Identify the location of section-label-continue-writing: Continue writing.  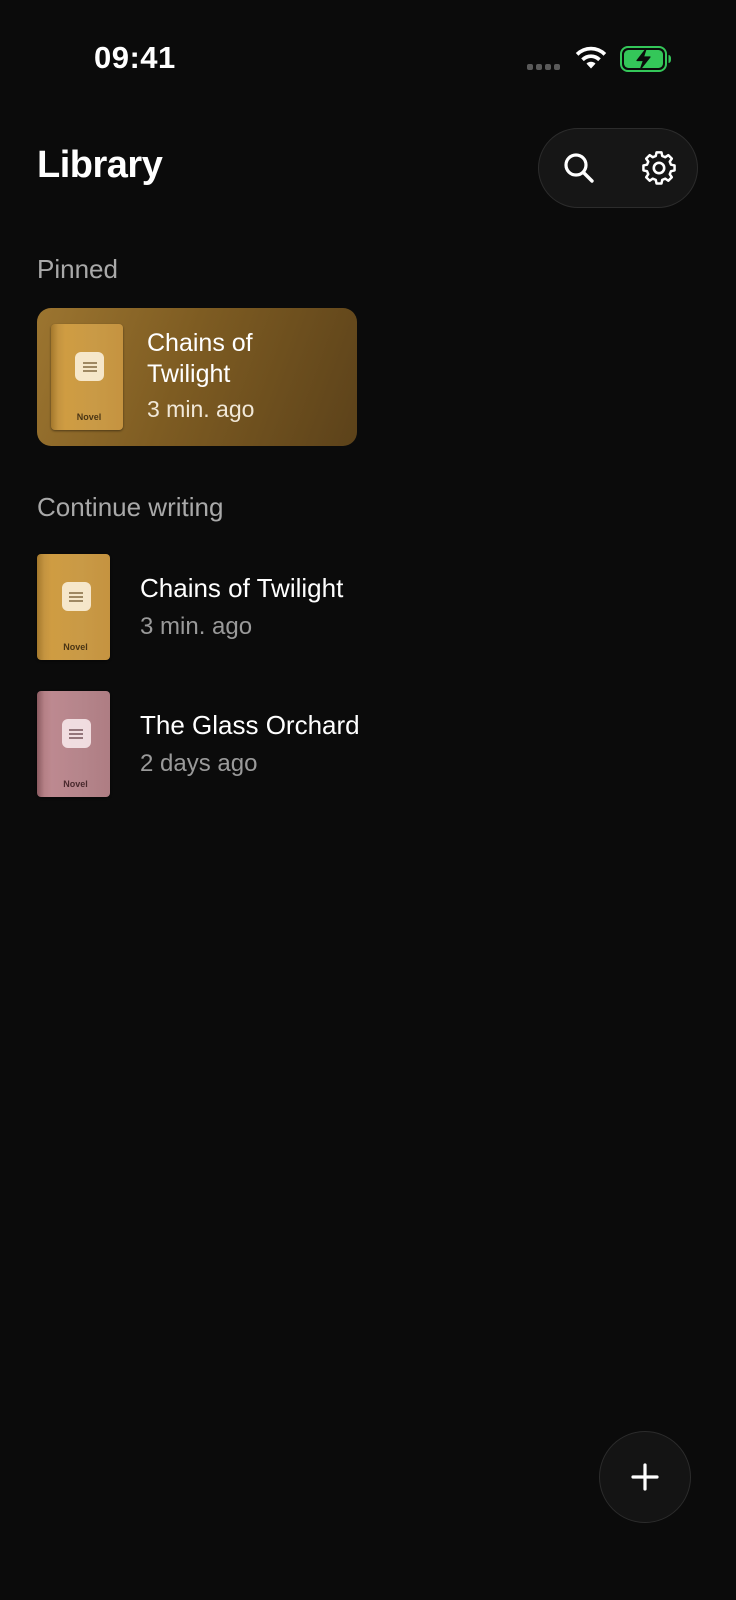
(130, 507).